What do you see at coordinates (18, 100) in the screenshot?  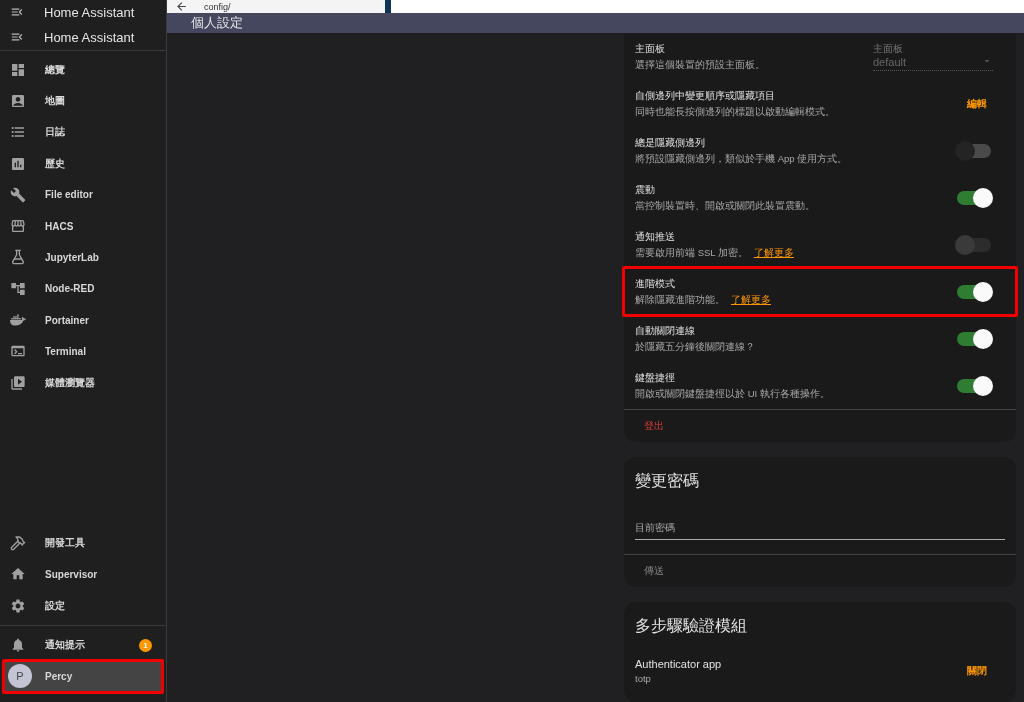 I see `person-card-icon` at bounding box center [18, 100].